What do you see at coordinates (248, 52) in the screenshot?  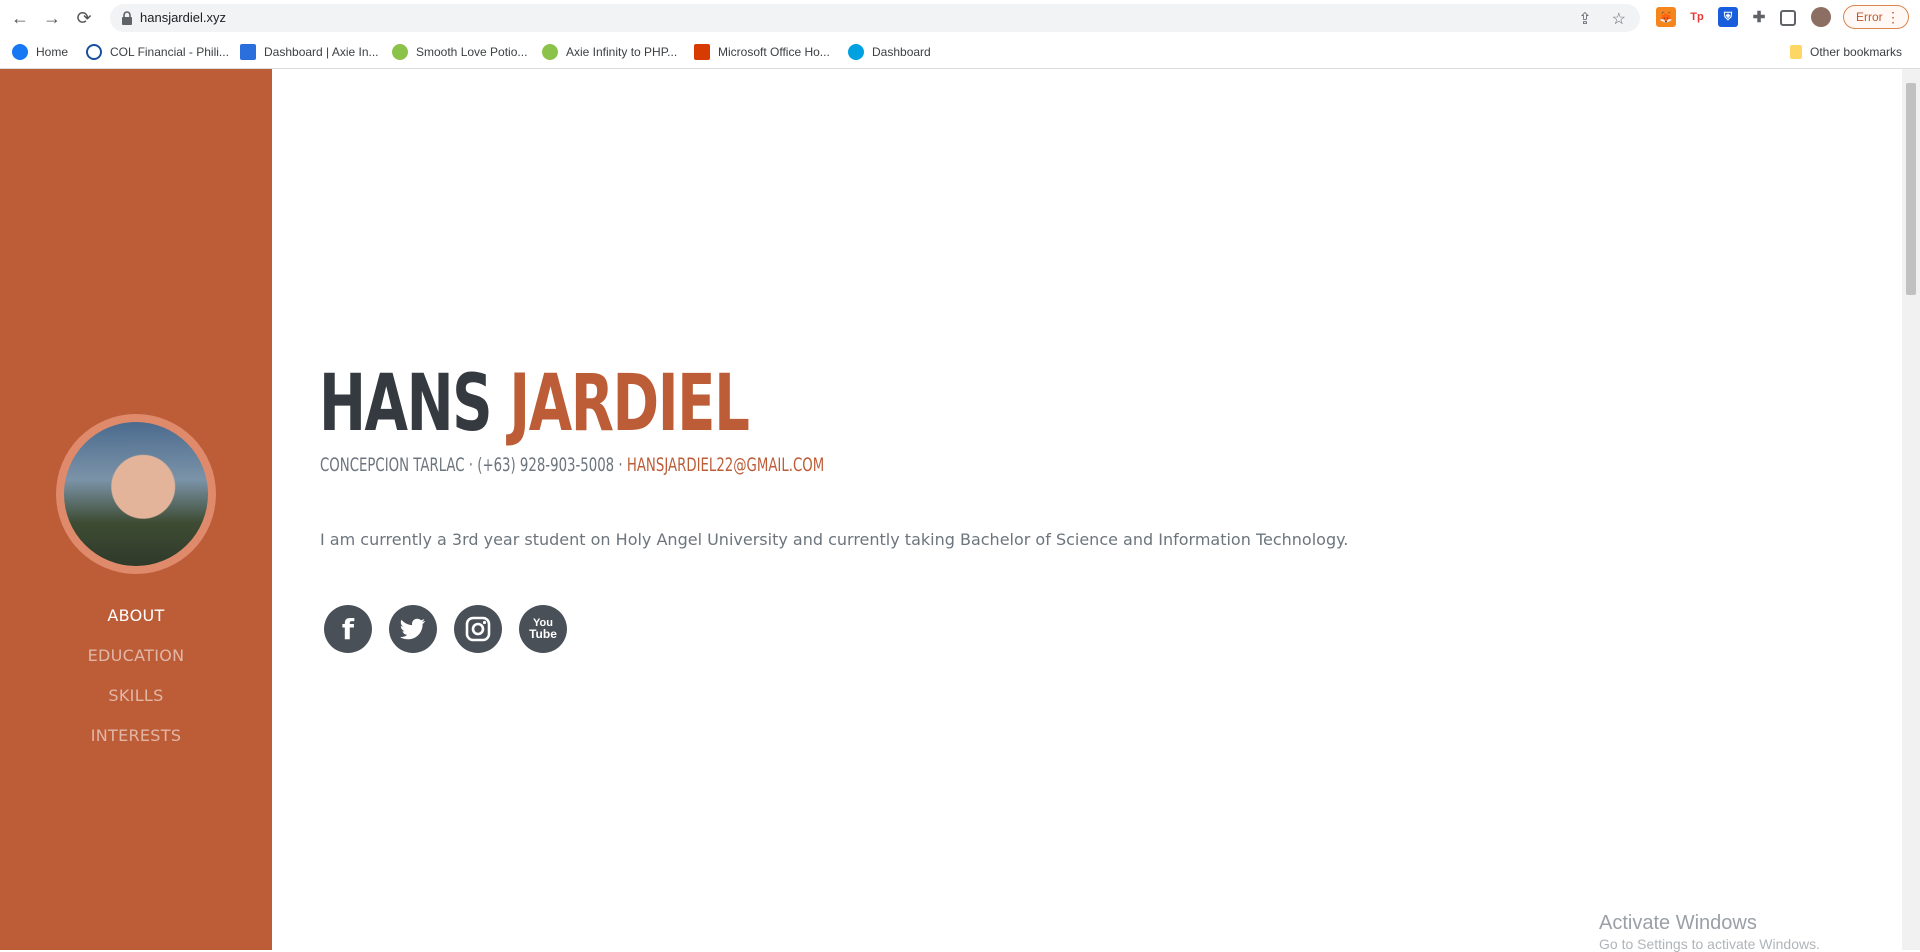 I see `axie-favicon-icon` at bounding box center [248, 52].